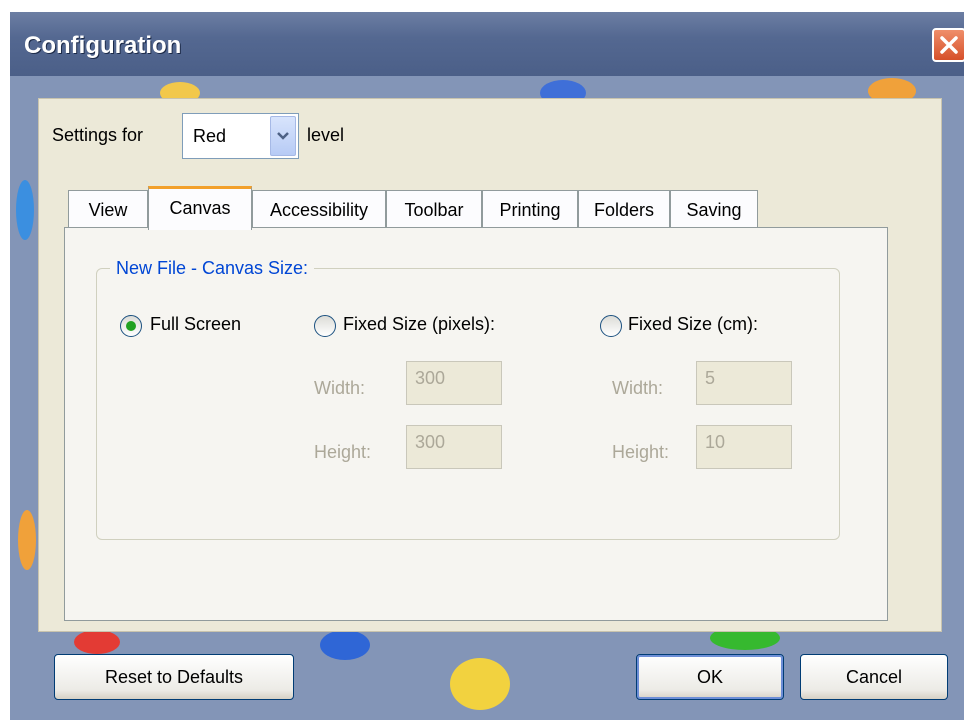 The width and height of the screenshot is (964, 720). What do you see at coordinates (98, 135) in the screenshot?
I see `settings-for-label: Settings for` at bounding box center [98, 135].